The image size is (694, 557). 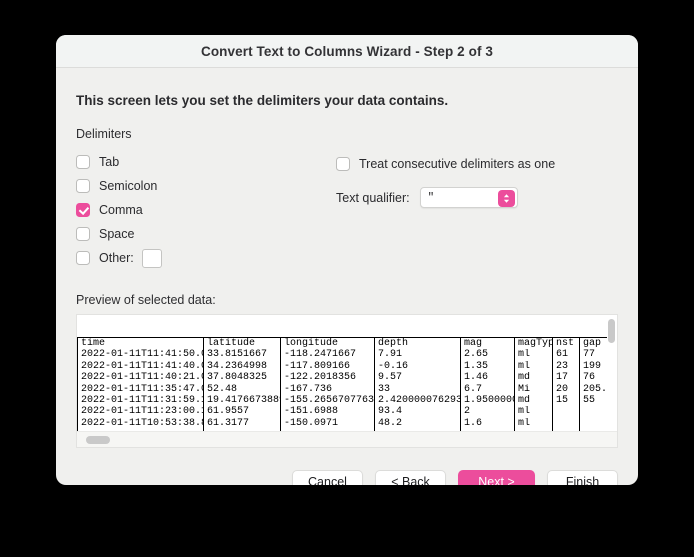 What do you see at coordinates (121, 210) in the screenshot?
I see `delimiter-label-comma: Comma` at bounding box center [121, 210].